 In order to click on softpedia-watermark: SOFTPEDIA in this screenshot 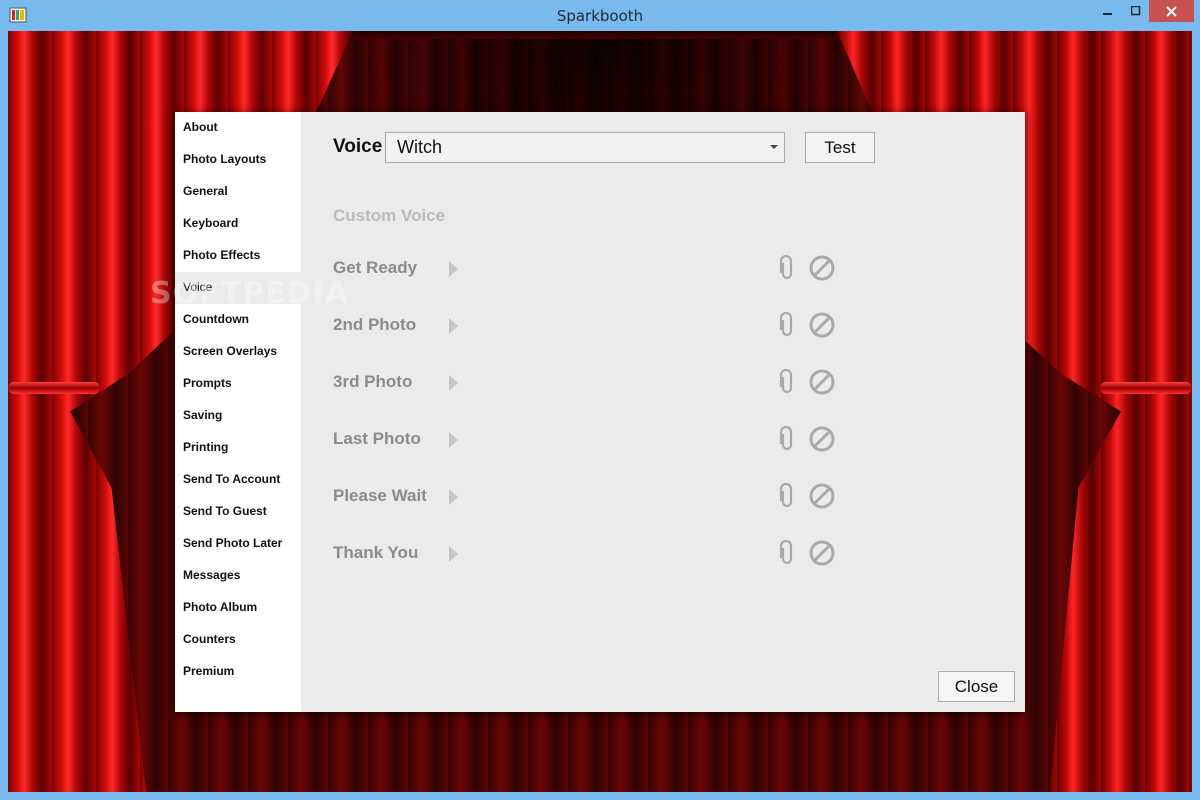, I will do `click(249, 293)`.